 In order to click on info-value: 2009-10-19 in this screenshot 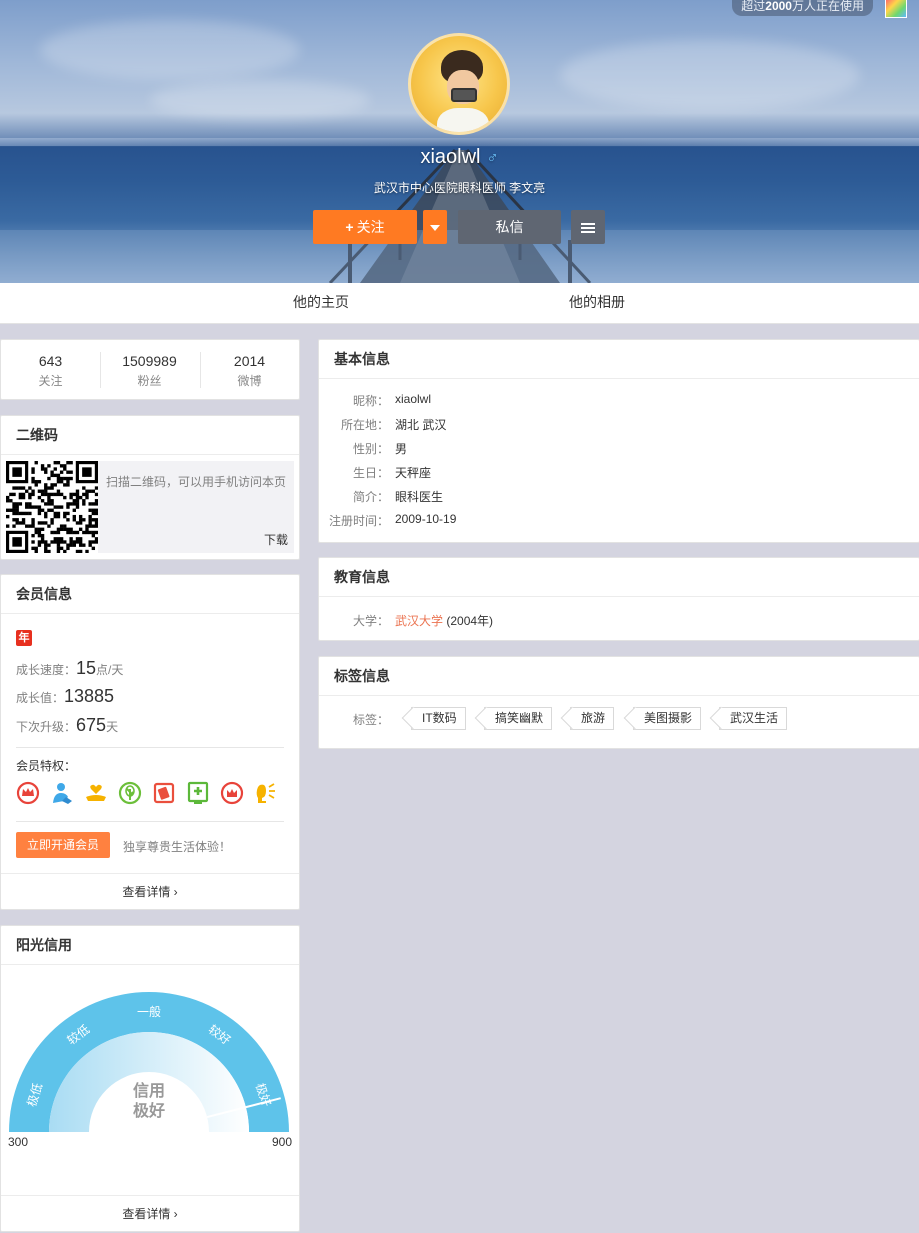, I will do `click(426, 519)`.